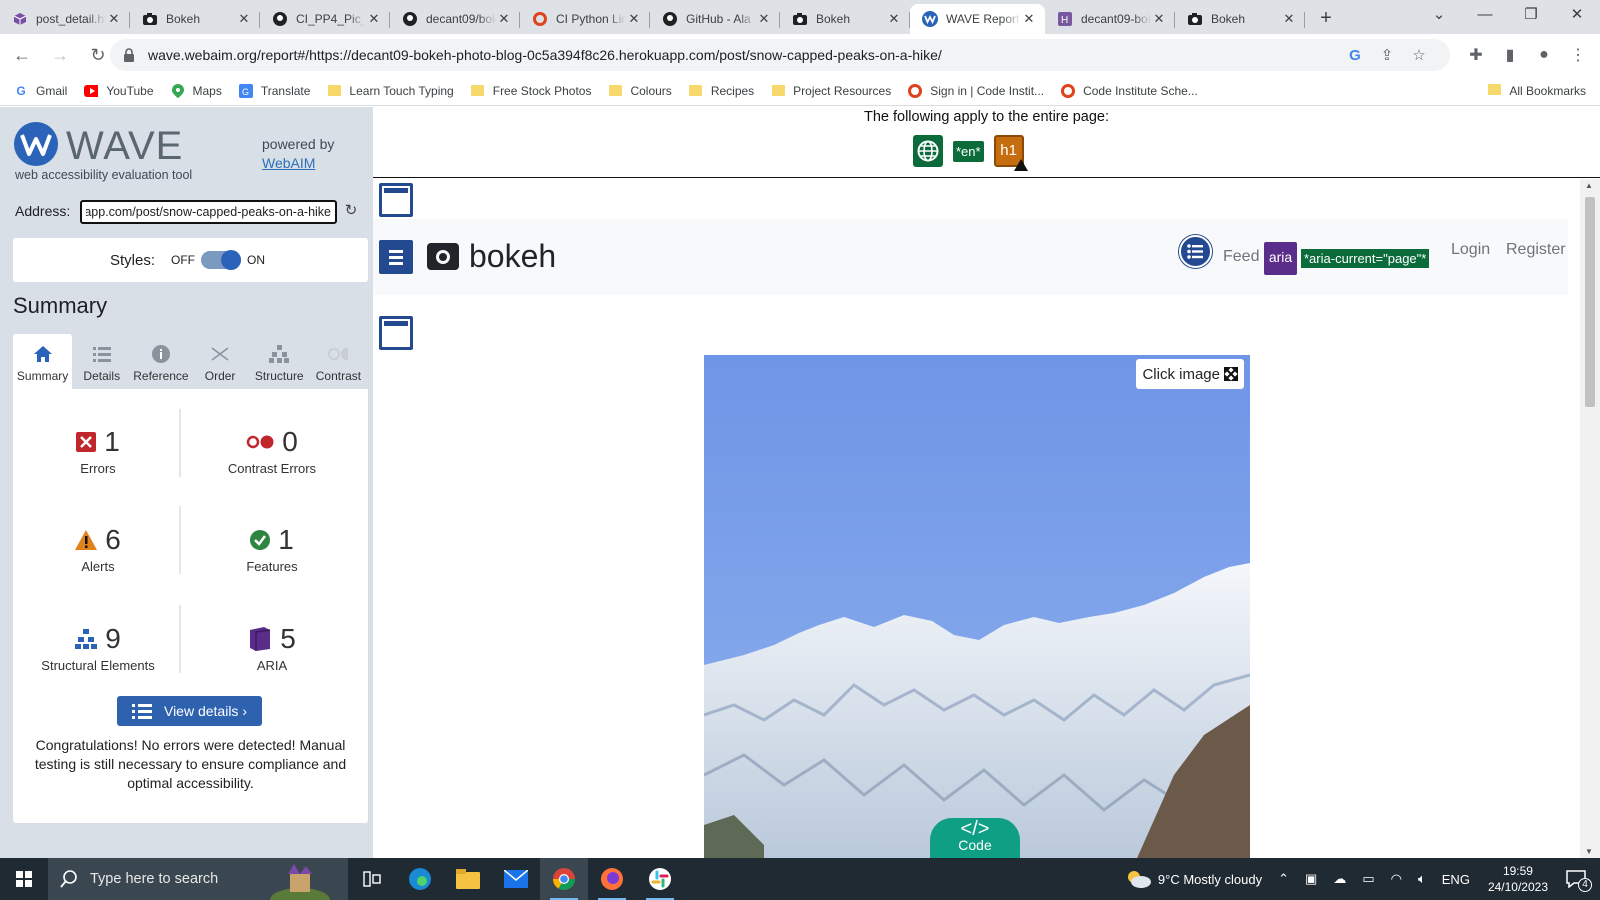  Describe the element at coordinates (1396, 879) in the screenshot. I see `wifi-icon: ◠` at that location.